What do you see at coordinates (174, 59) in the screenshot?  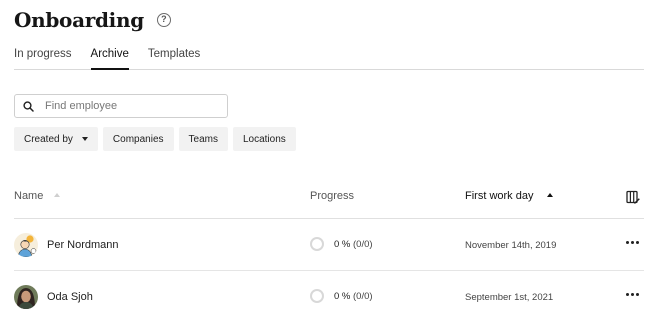 I see `tab-templates: Templates` at bounding box center [174, 59].